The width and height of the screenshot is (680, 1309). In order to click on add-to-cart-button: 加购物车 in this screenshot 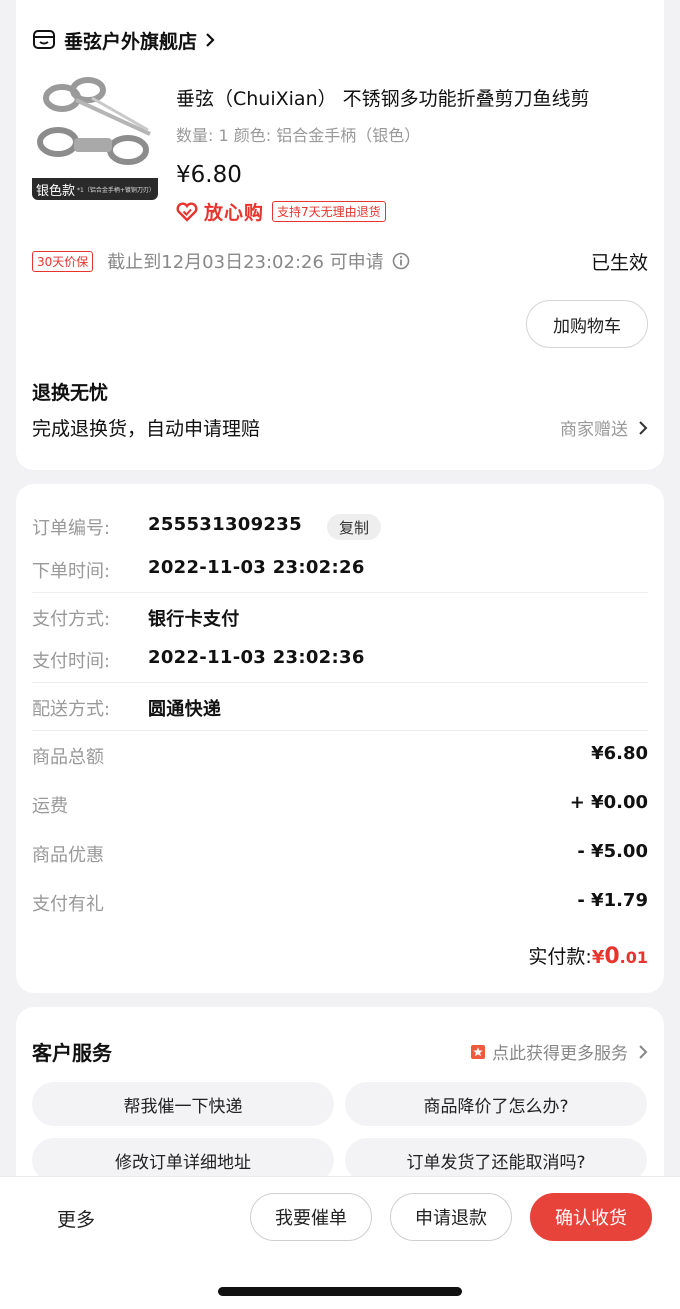, I will do `click(587, 324)`.